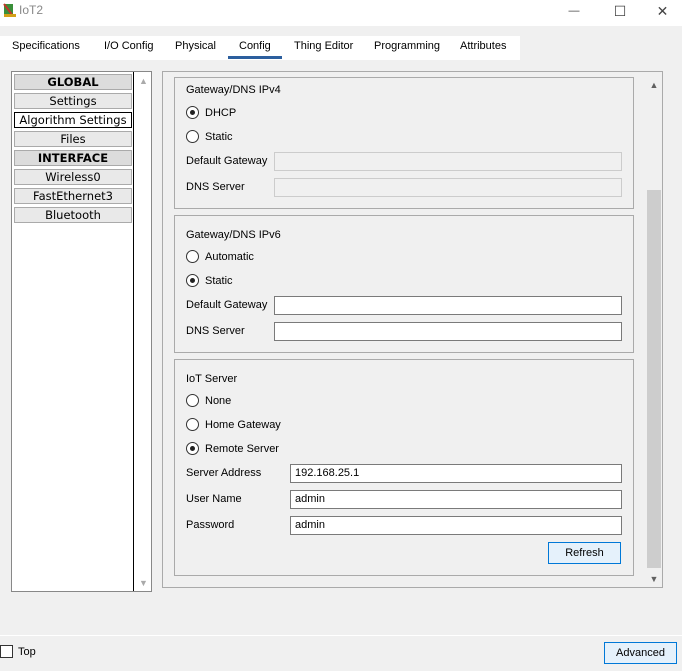 This screenshot has width=682, height=671. I want to click on close-icon: ✕, so click(662, 10).